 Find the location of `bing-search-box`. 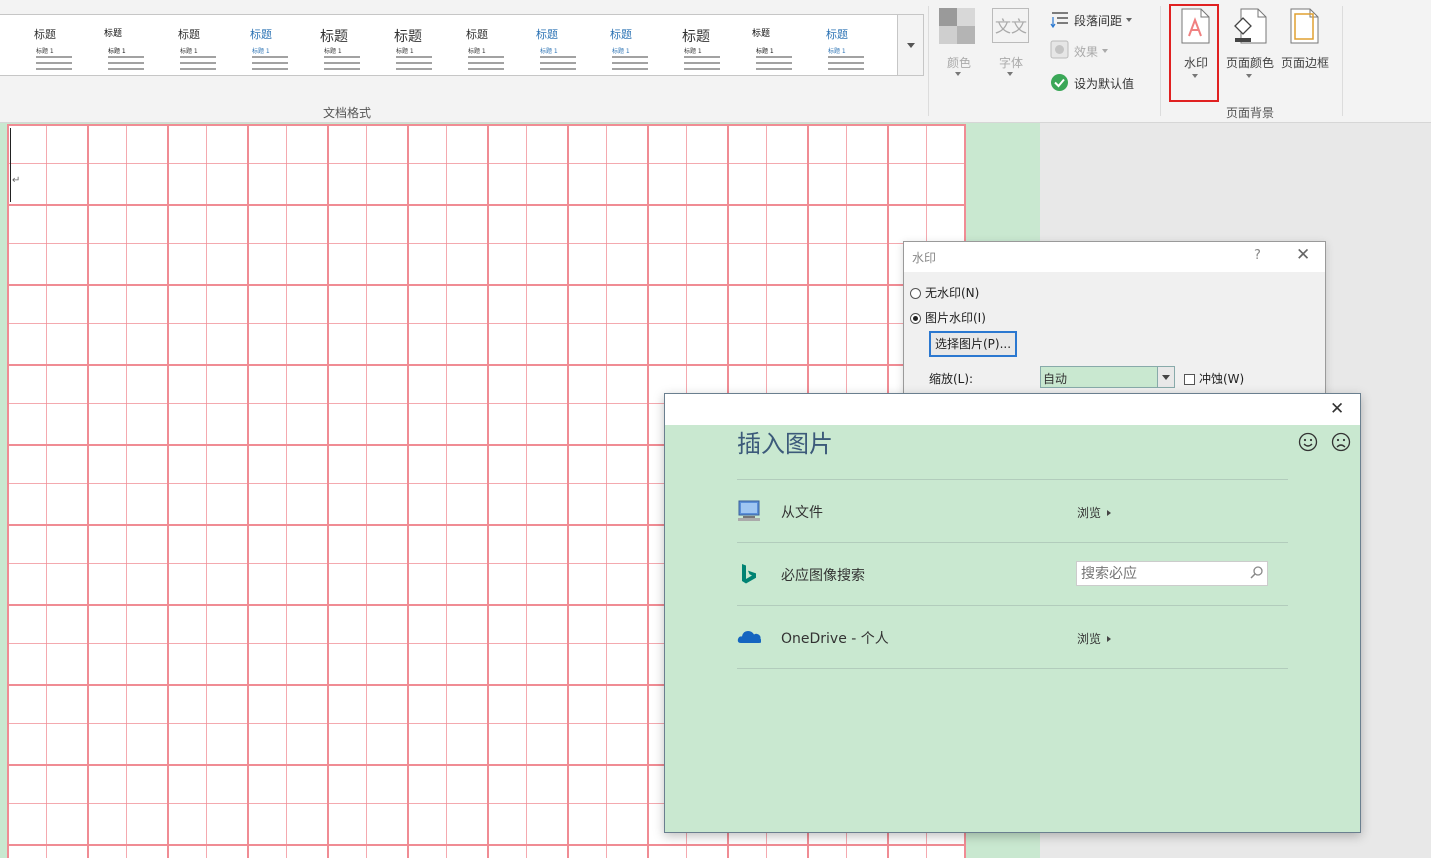

bing-search-box is located at coordinates (1172, 573).